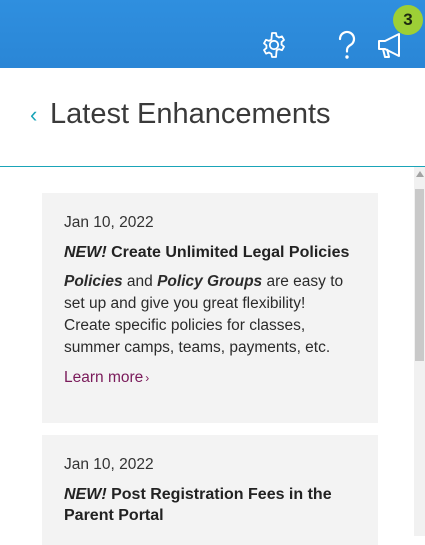  I want to click on top-bar: 3, so click(212, 34).